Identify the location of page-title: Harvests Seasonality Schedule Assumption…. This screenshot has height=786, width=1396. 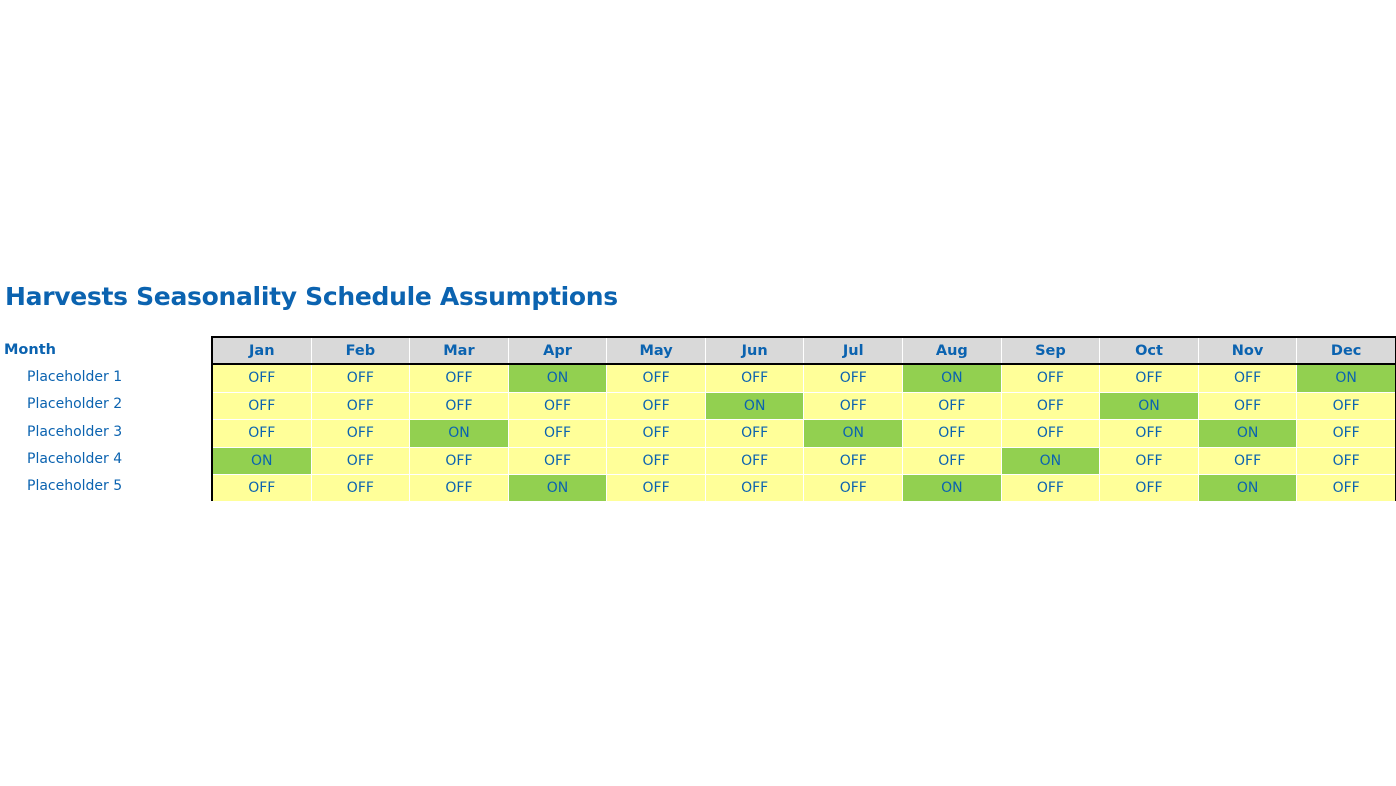
(311, 296).